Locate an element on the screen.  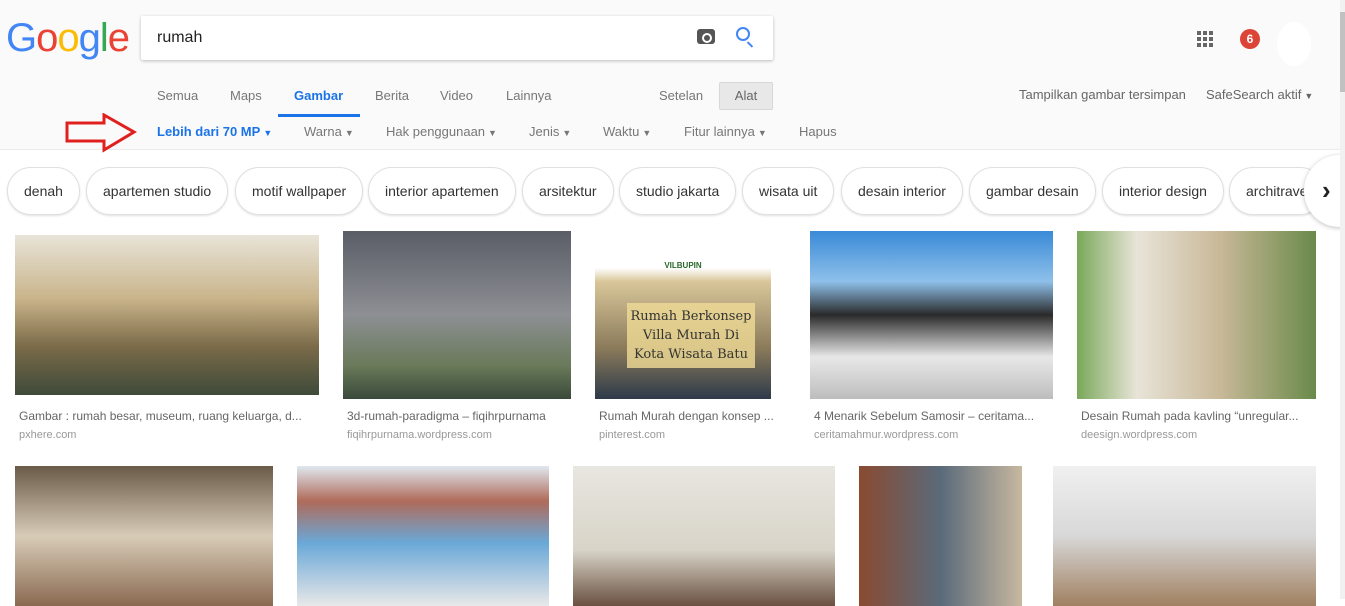
image-logo-text: VILBUPIN is located at coordinates (683, 265).